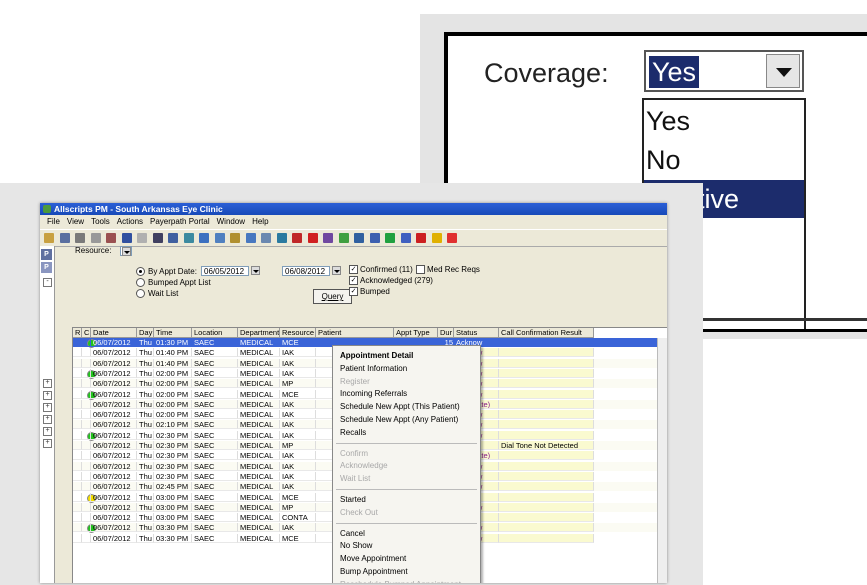  I want to click on bumped-appt-radio, so click(140, 282).